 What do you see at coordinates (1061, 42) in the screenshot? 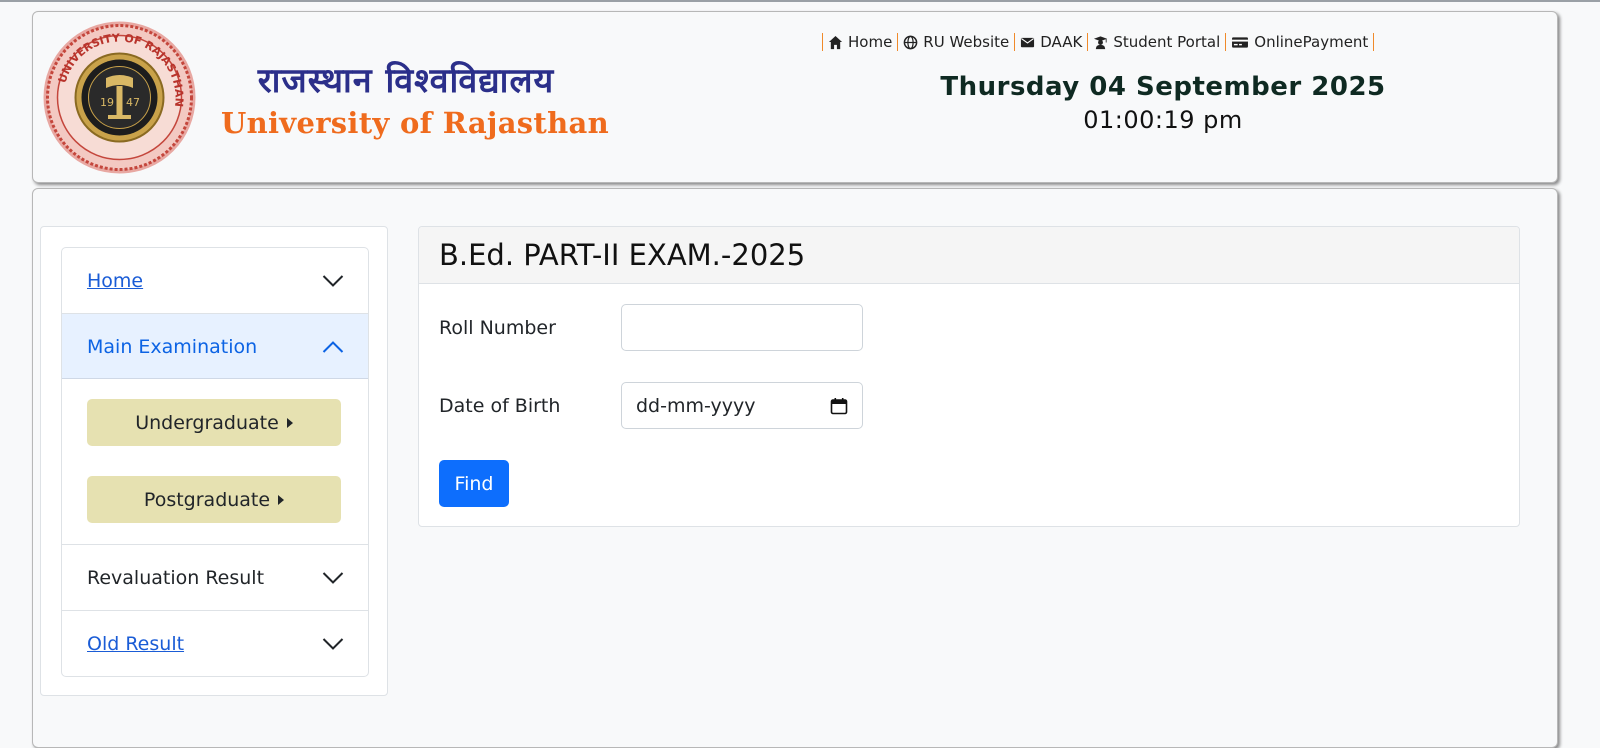
I see `nav-link-label: DAAK` at bounding box center [1061, 42].